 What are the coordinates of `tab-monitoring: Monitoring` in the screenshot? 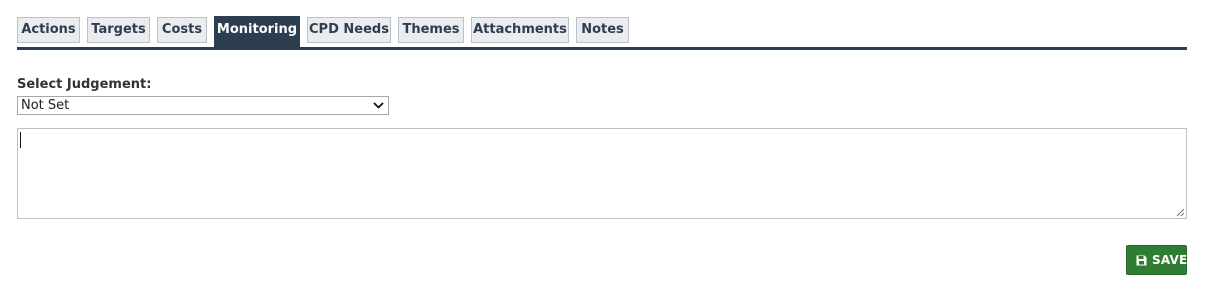 It's located at (257, 31).